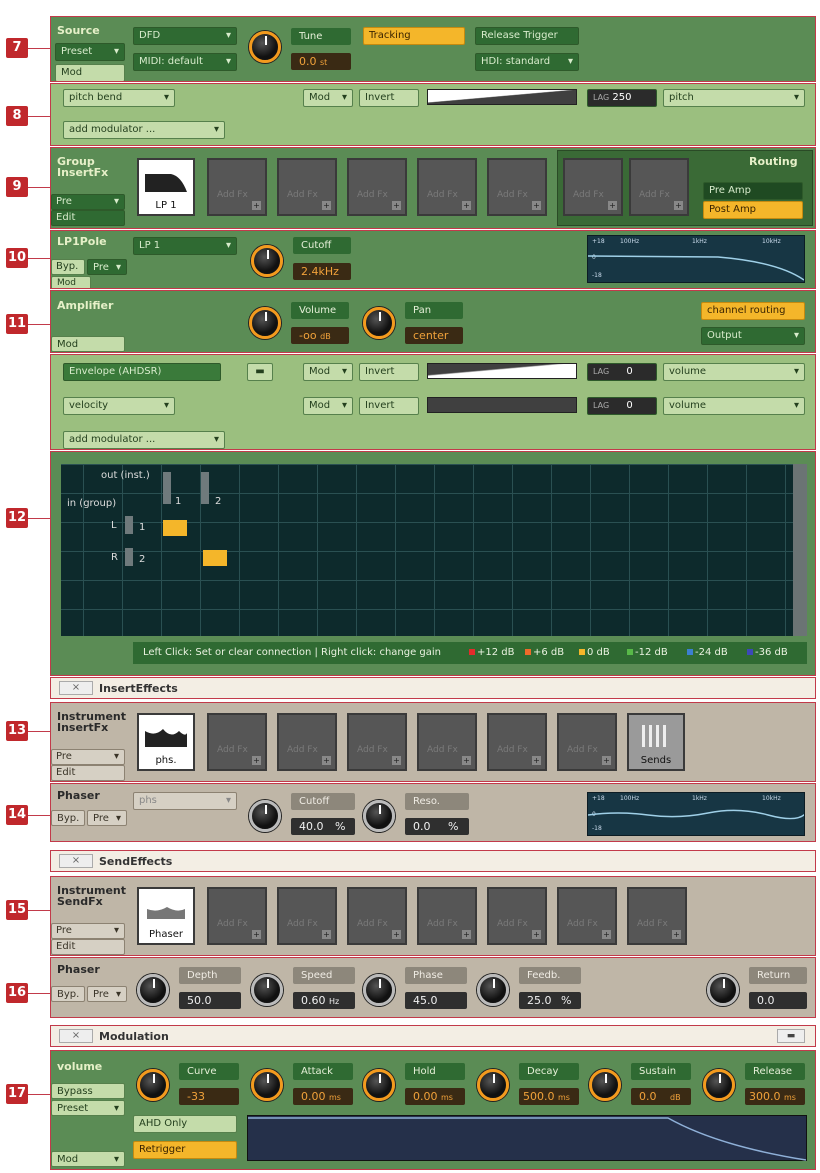 The width and height of the screenshot is (820, 1173). Describe the element at coordinates (753, 210) in the screenshot. I see `post-amp-button: Post Amp` at that location.